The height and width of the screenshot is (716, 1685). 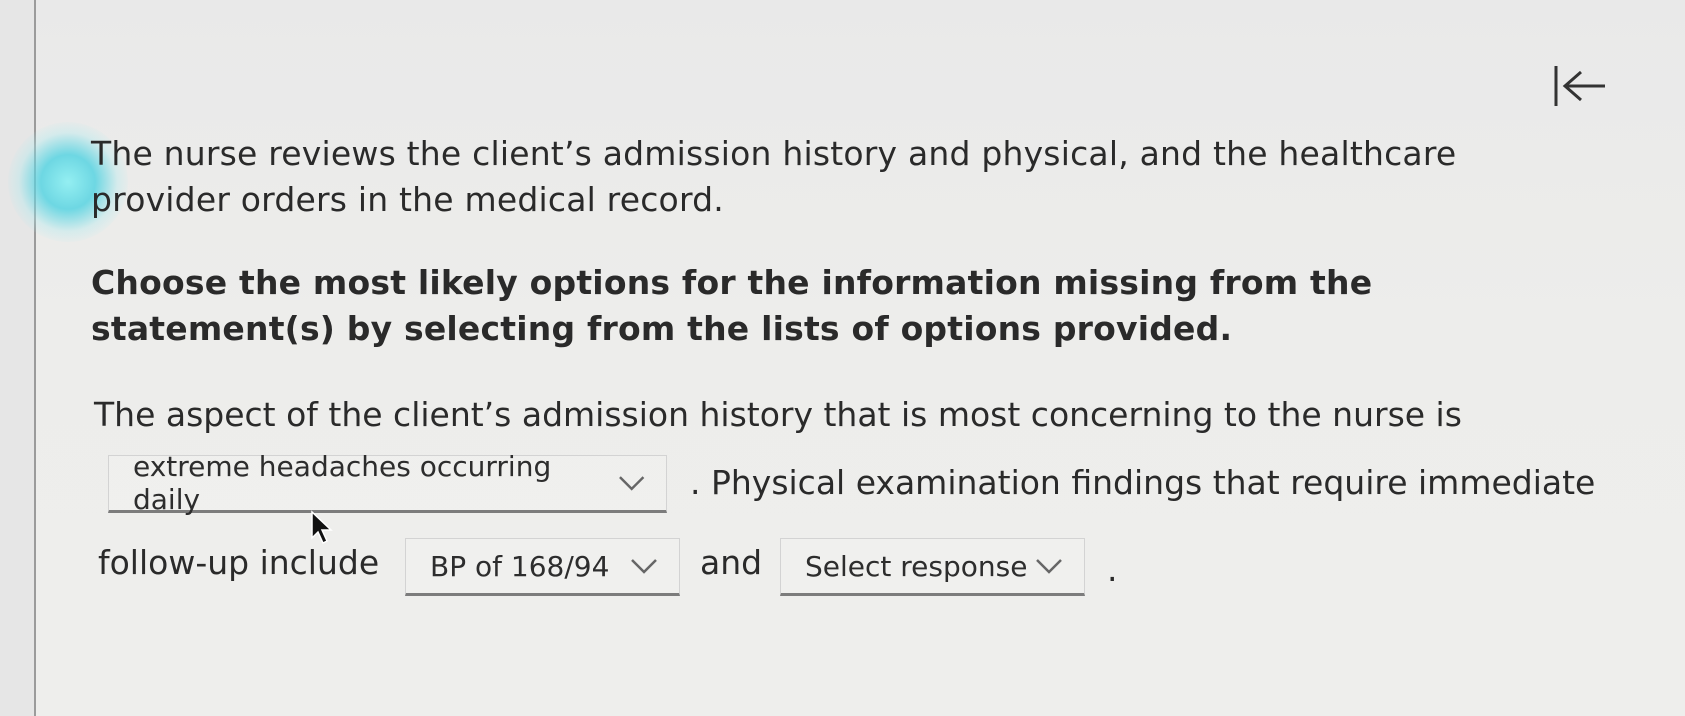 What do you see at coordinates (916, 566) in the screenshot?
I see `physical-finding-2-value: Select response` at bounding box center [916, 566].